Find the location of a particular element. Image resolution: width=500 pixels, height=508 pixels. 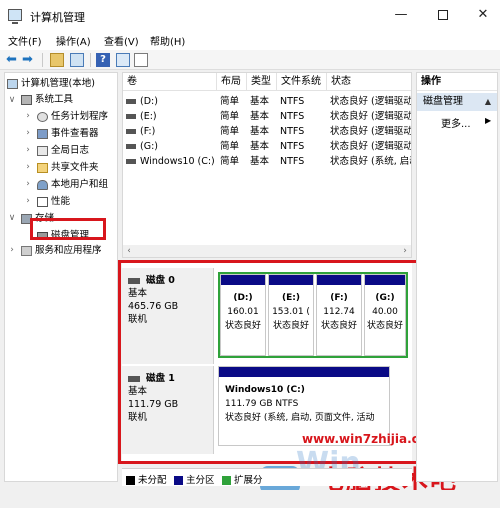

column-header-status: 状态 is located at coordinates (369, 82).